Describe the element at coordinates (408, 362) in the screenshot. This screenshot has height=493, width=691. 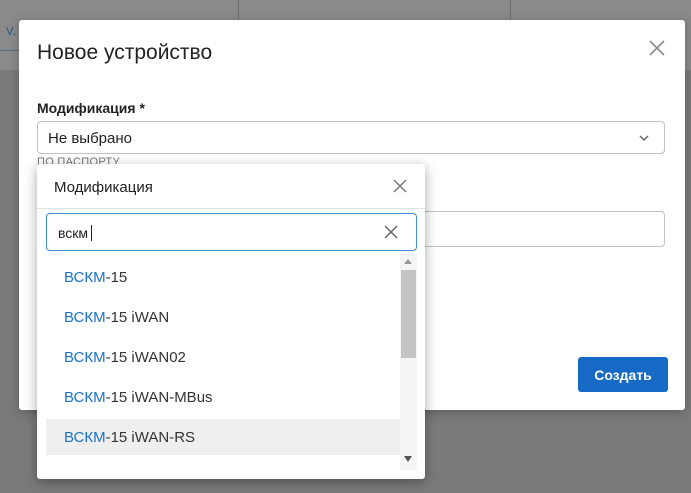
I see `scrollbar` at that location.